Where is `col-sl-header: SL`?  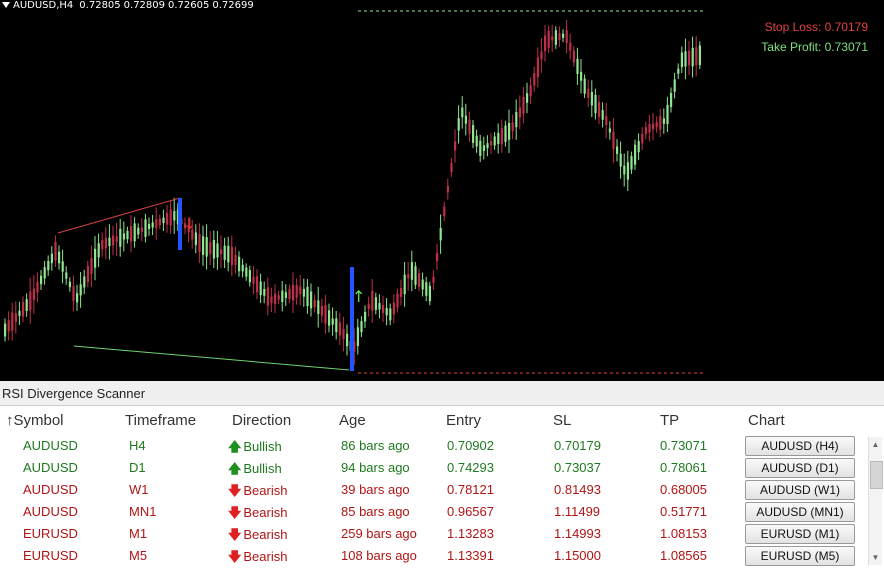
col-sl-header: SL is located at coordinates (562, 420).